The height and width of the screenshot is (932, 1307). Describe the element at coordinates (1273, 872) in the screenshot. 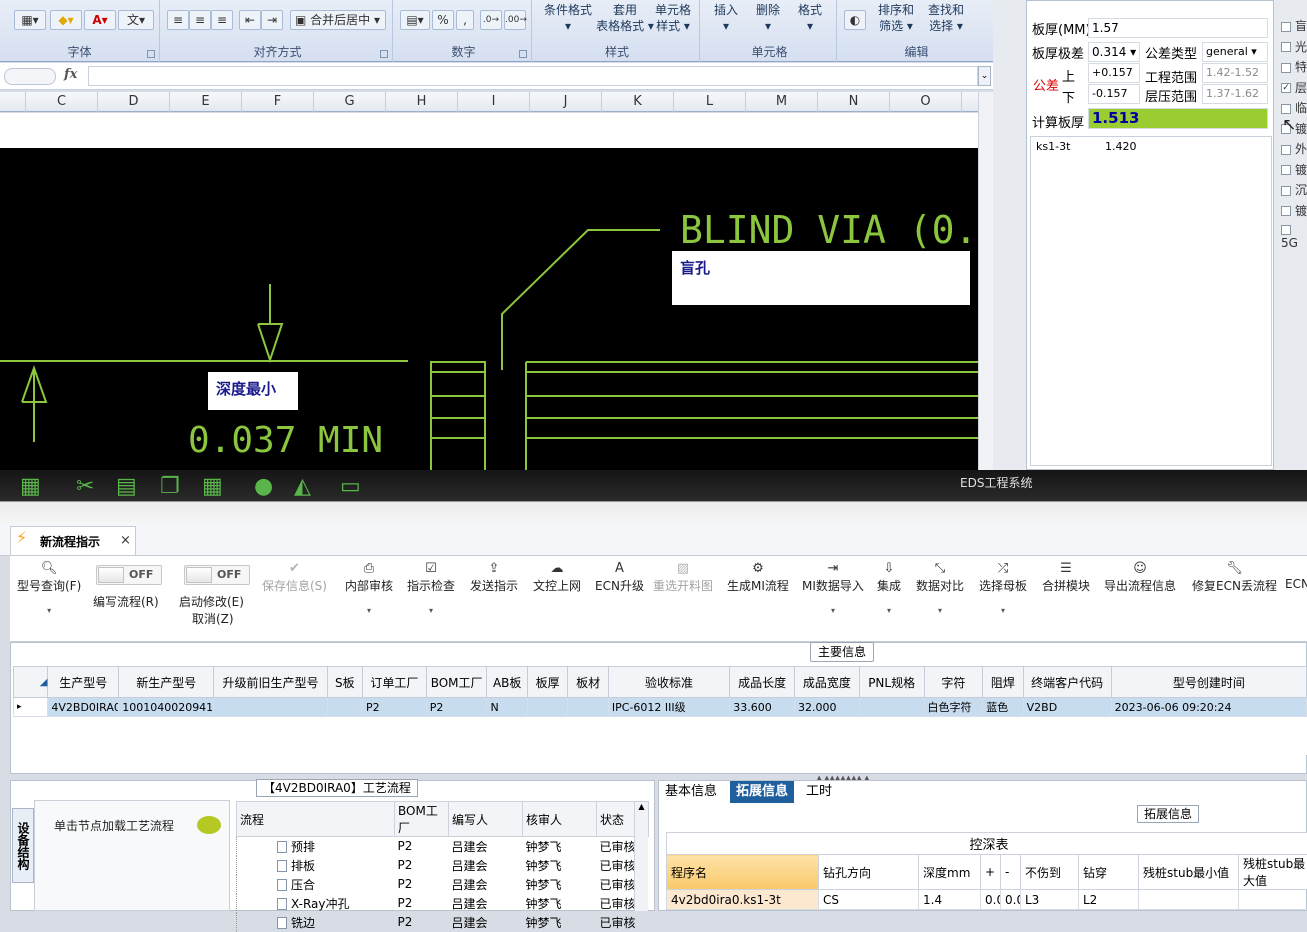

I see `column-header: 残桩stub最大值` at that location.